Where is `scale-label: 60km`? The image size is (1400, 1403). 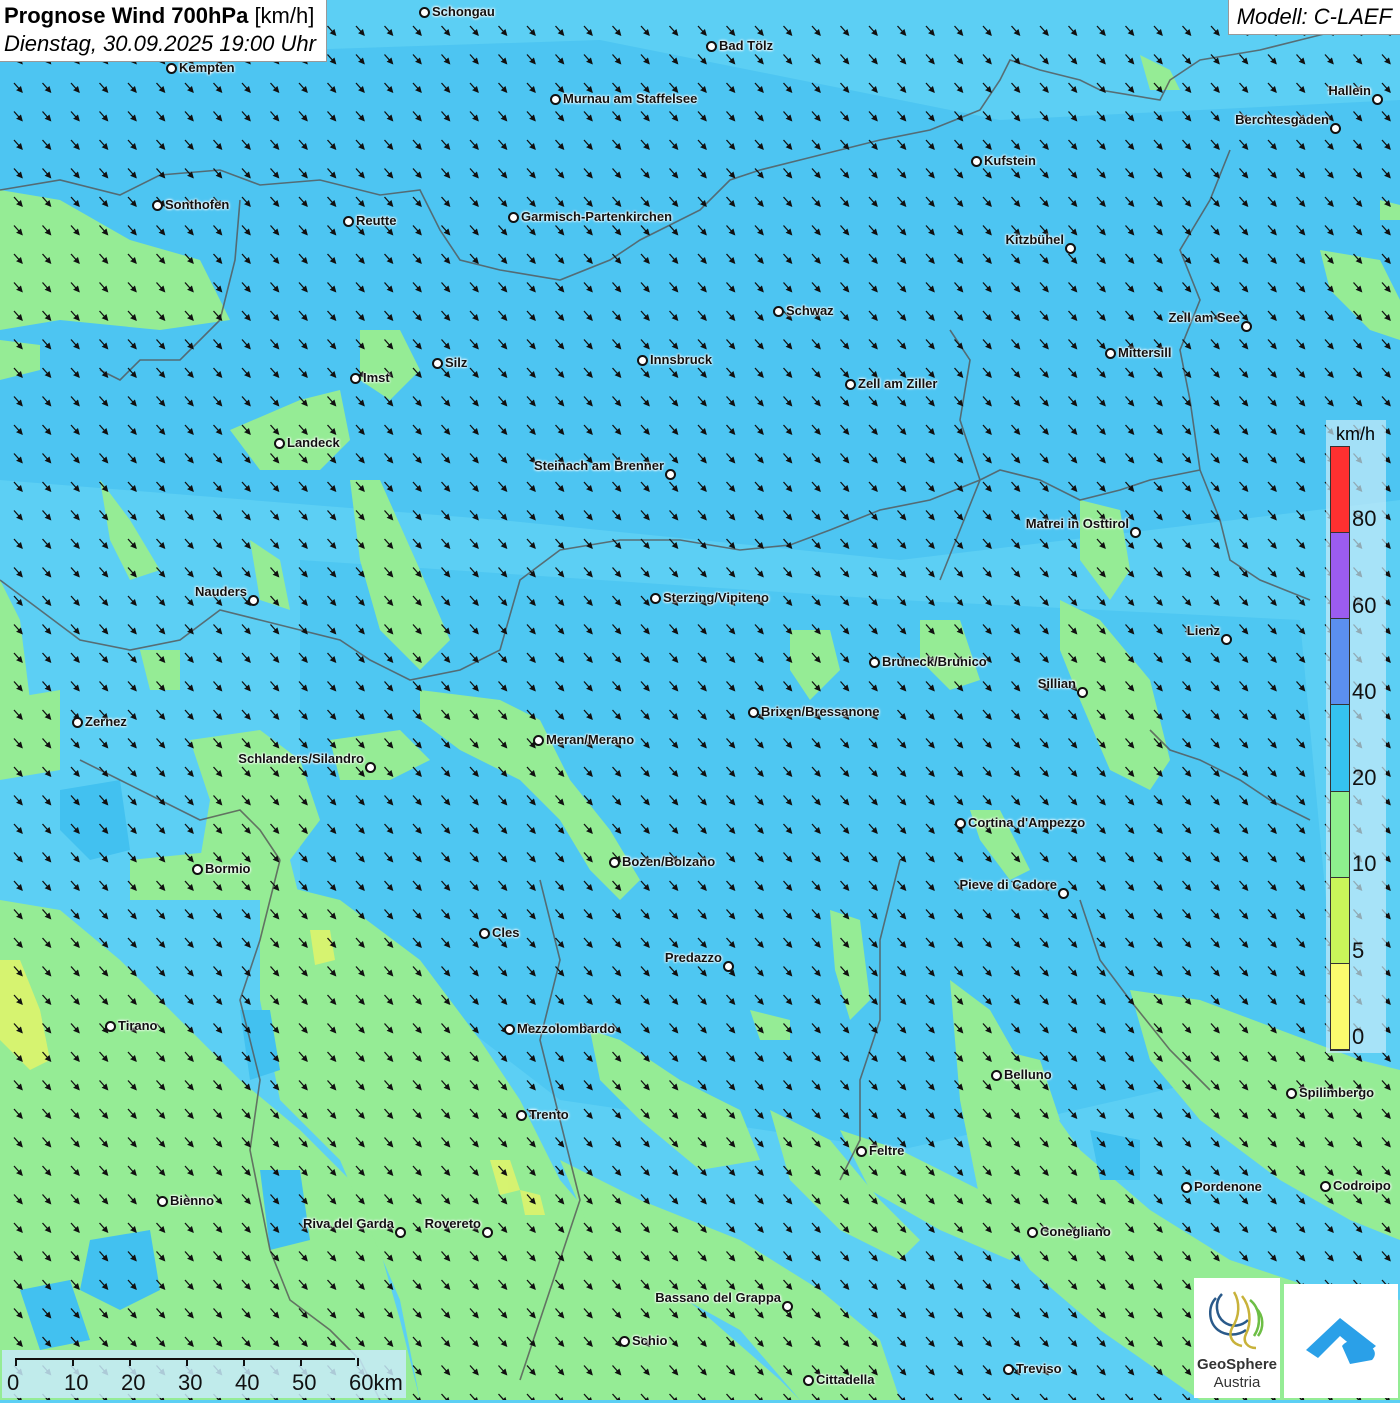 scale-label: 60km is located at coordinates (376, 1382).